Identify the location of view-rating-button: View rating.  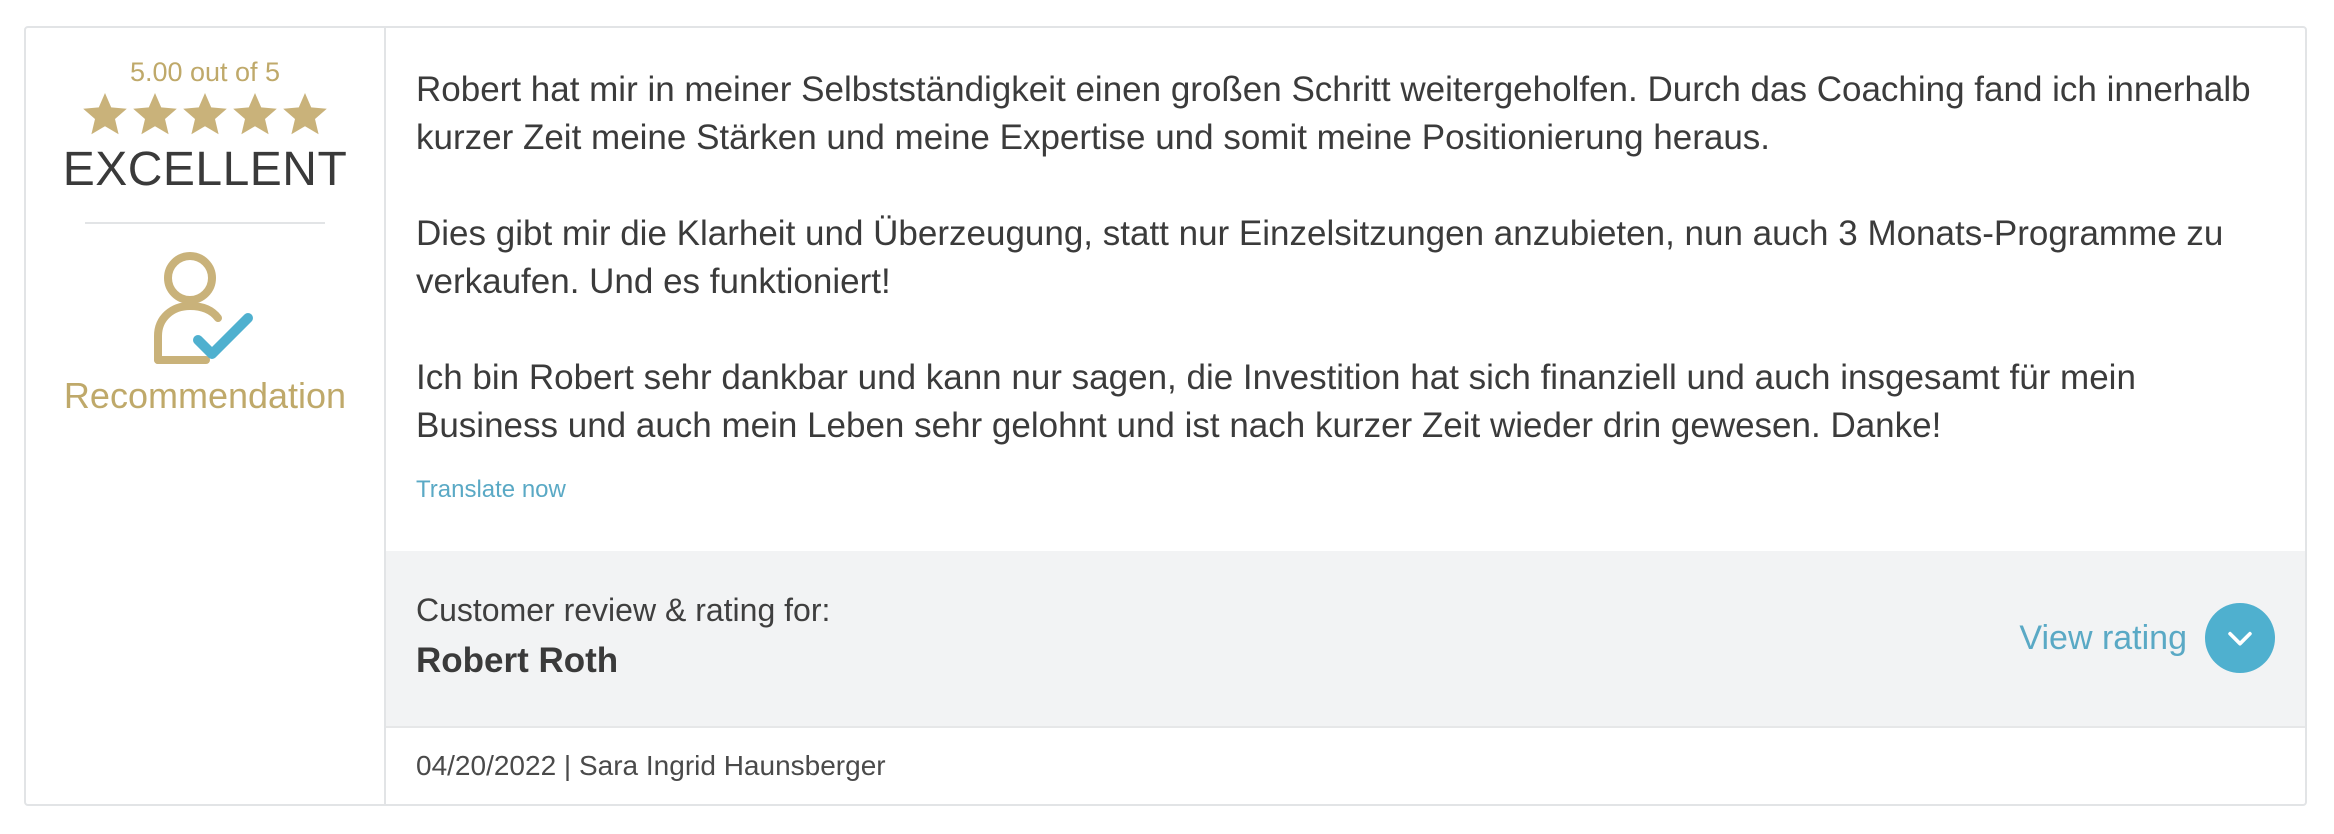
(2147, 638).